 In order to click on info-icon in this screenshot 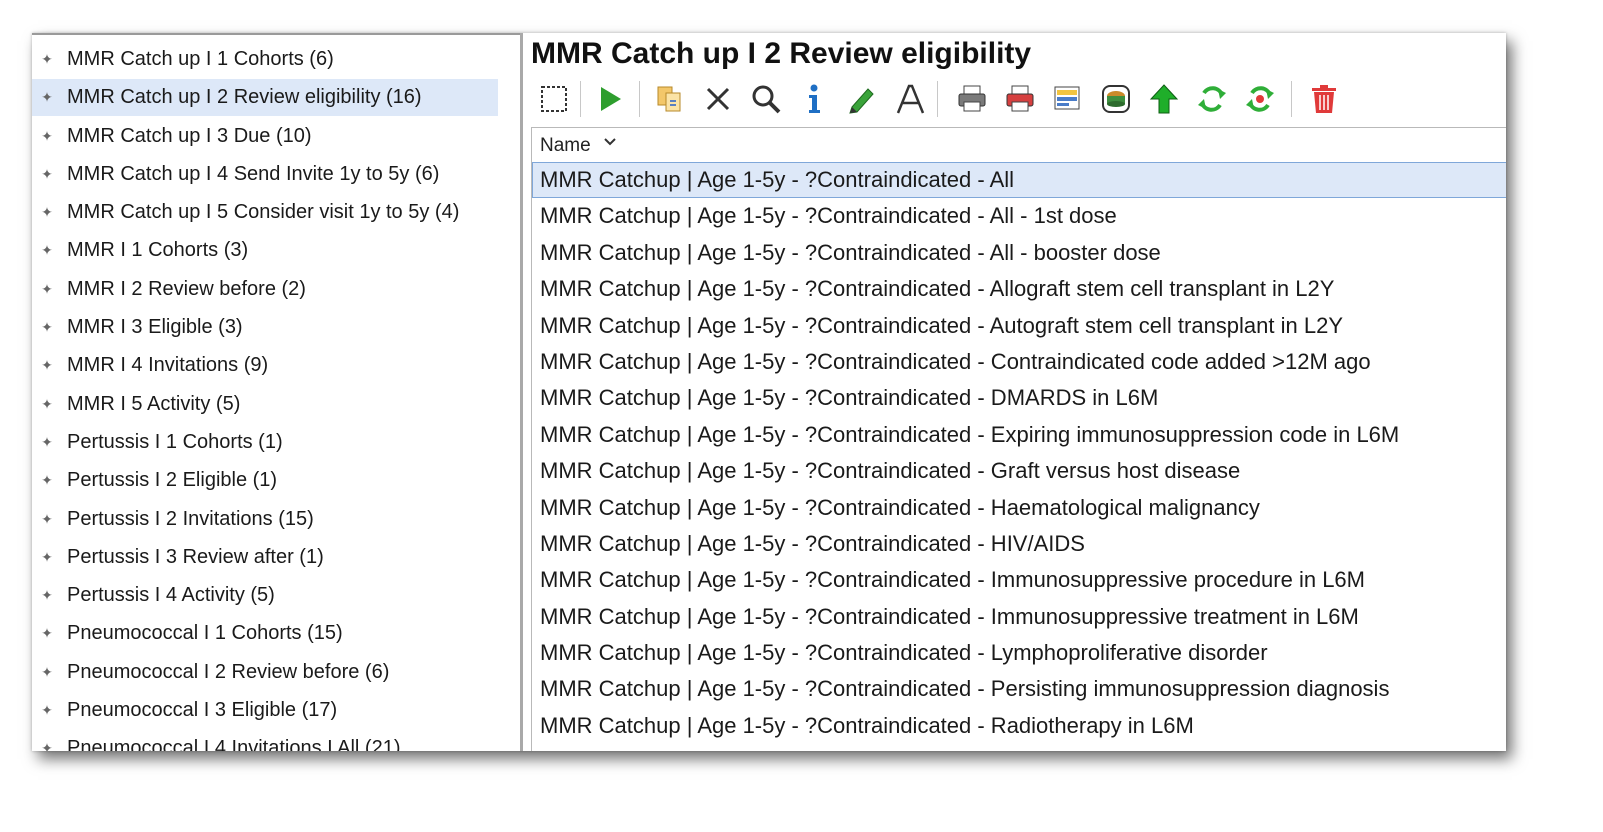, I will do `click(814, 98)`.